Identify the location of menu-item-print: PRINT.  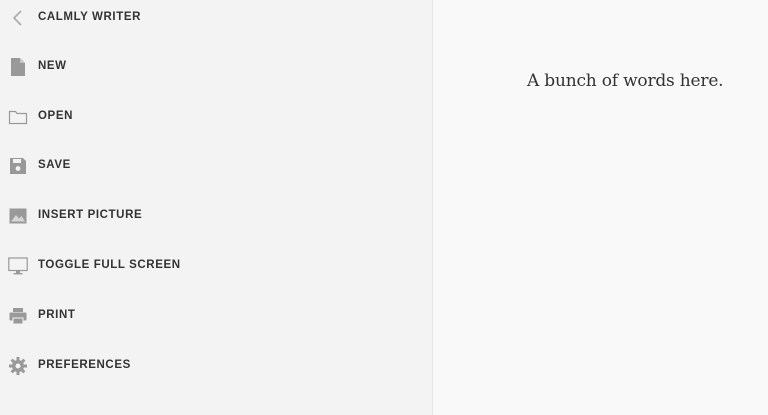
(216, 316).